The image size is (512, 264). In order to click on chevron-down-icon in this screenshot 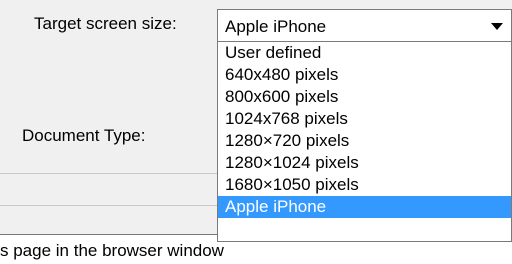, I will do `click(497, 26)`.